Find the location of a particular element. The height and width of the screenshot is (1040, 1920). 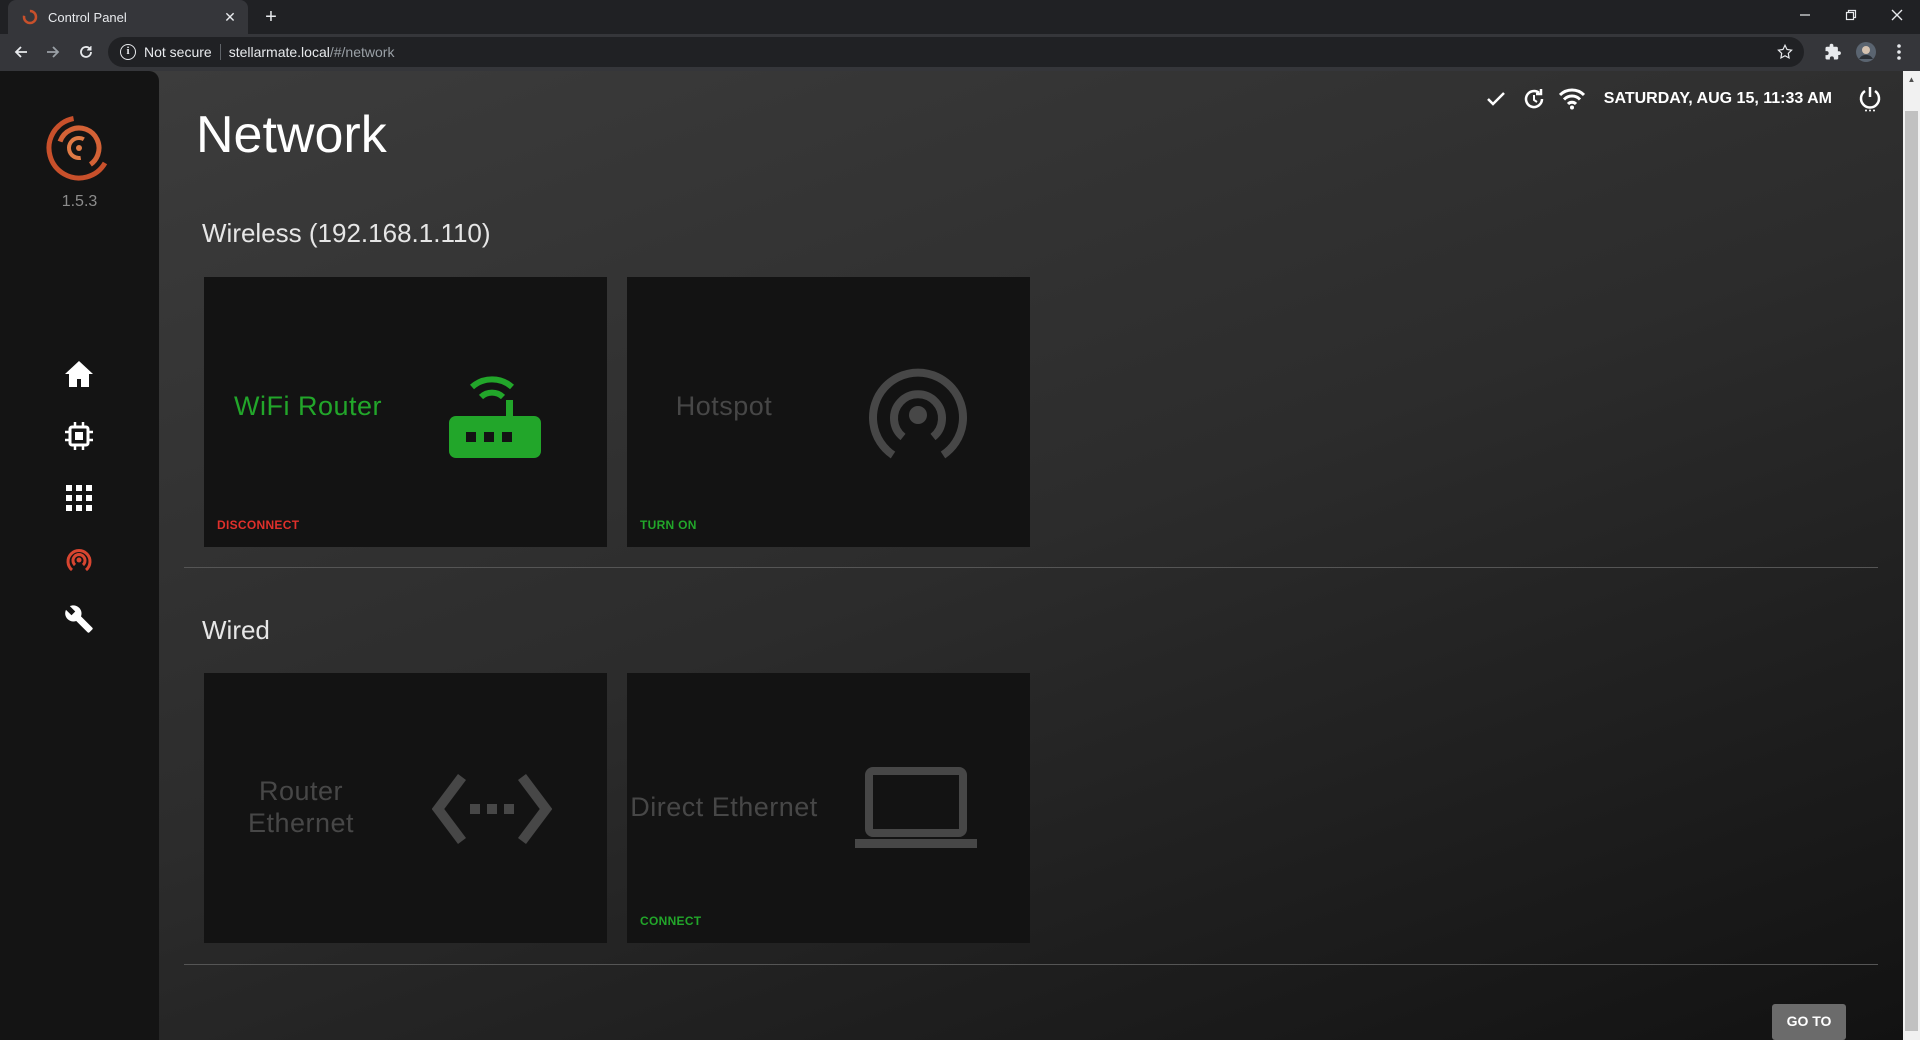

wireless-section-title: Wireless (192.168.1.110) is located at coordinates (346, 233).